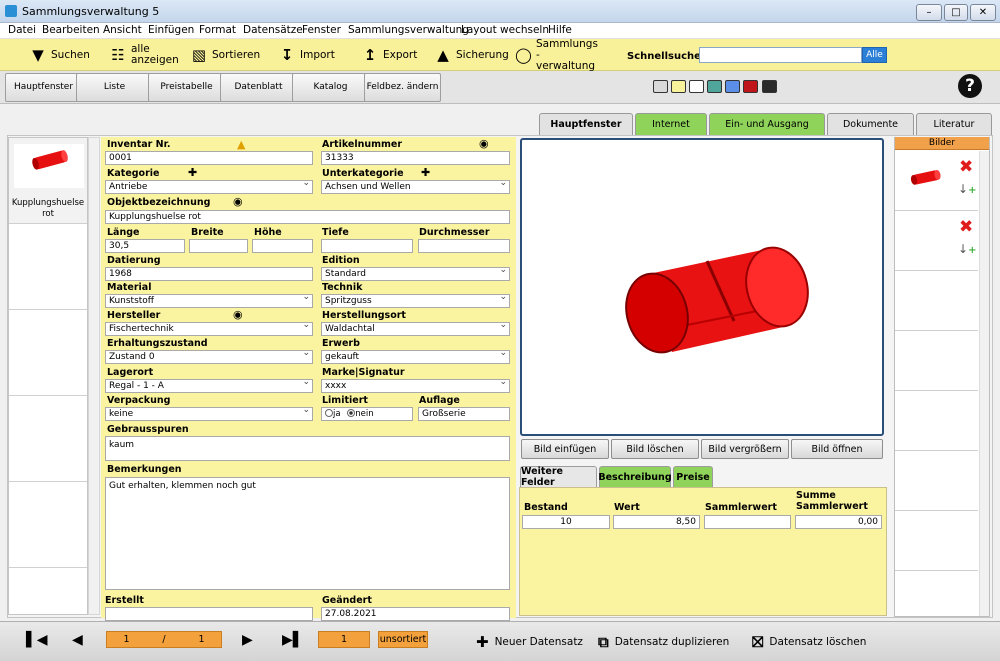 The width and height of the screenshot is (1000, 661). Describe the element at coordinates (37, 640) in the screenshot. I see `first-record-icon: ▌◀` at that location.